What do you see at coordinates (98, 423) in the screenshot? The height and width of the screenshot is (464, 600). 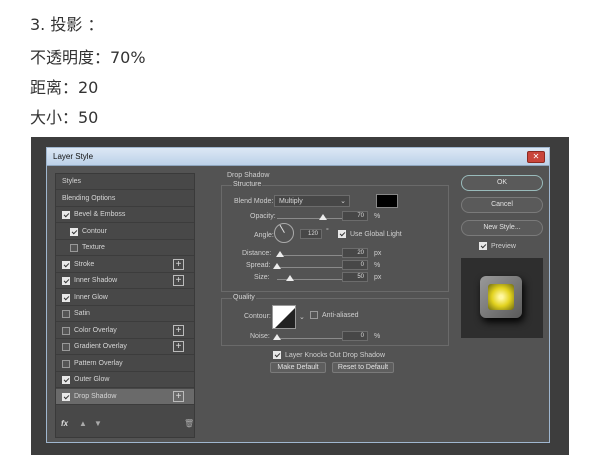 I see `move-down-icon: ▼` at bounding box center [98, 423].